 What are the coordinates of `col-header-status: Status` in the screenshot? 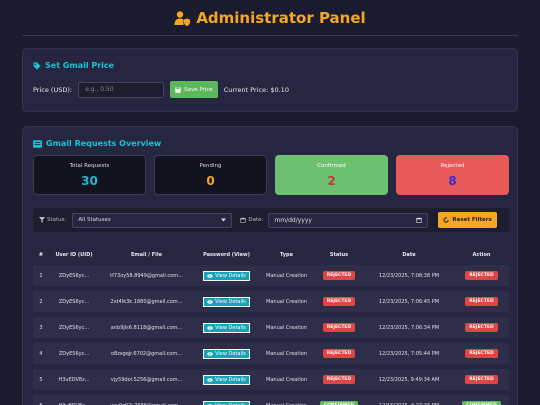 It's located at (339, 255).